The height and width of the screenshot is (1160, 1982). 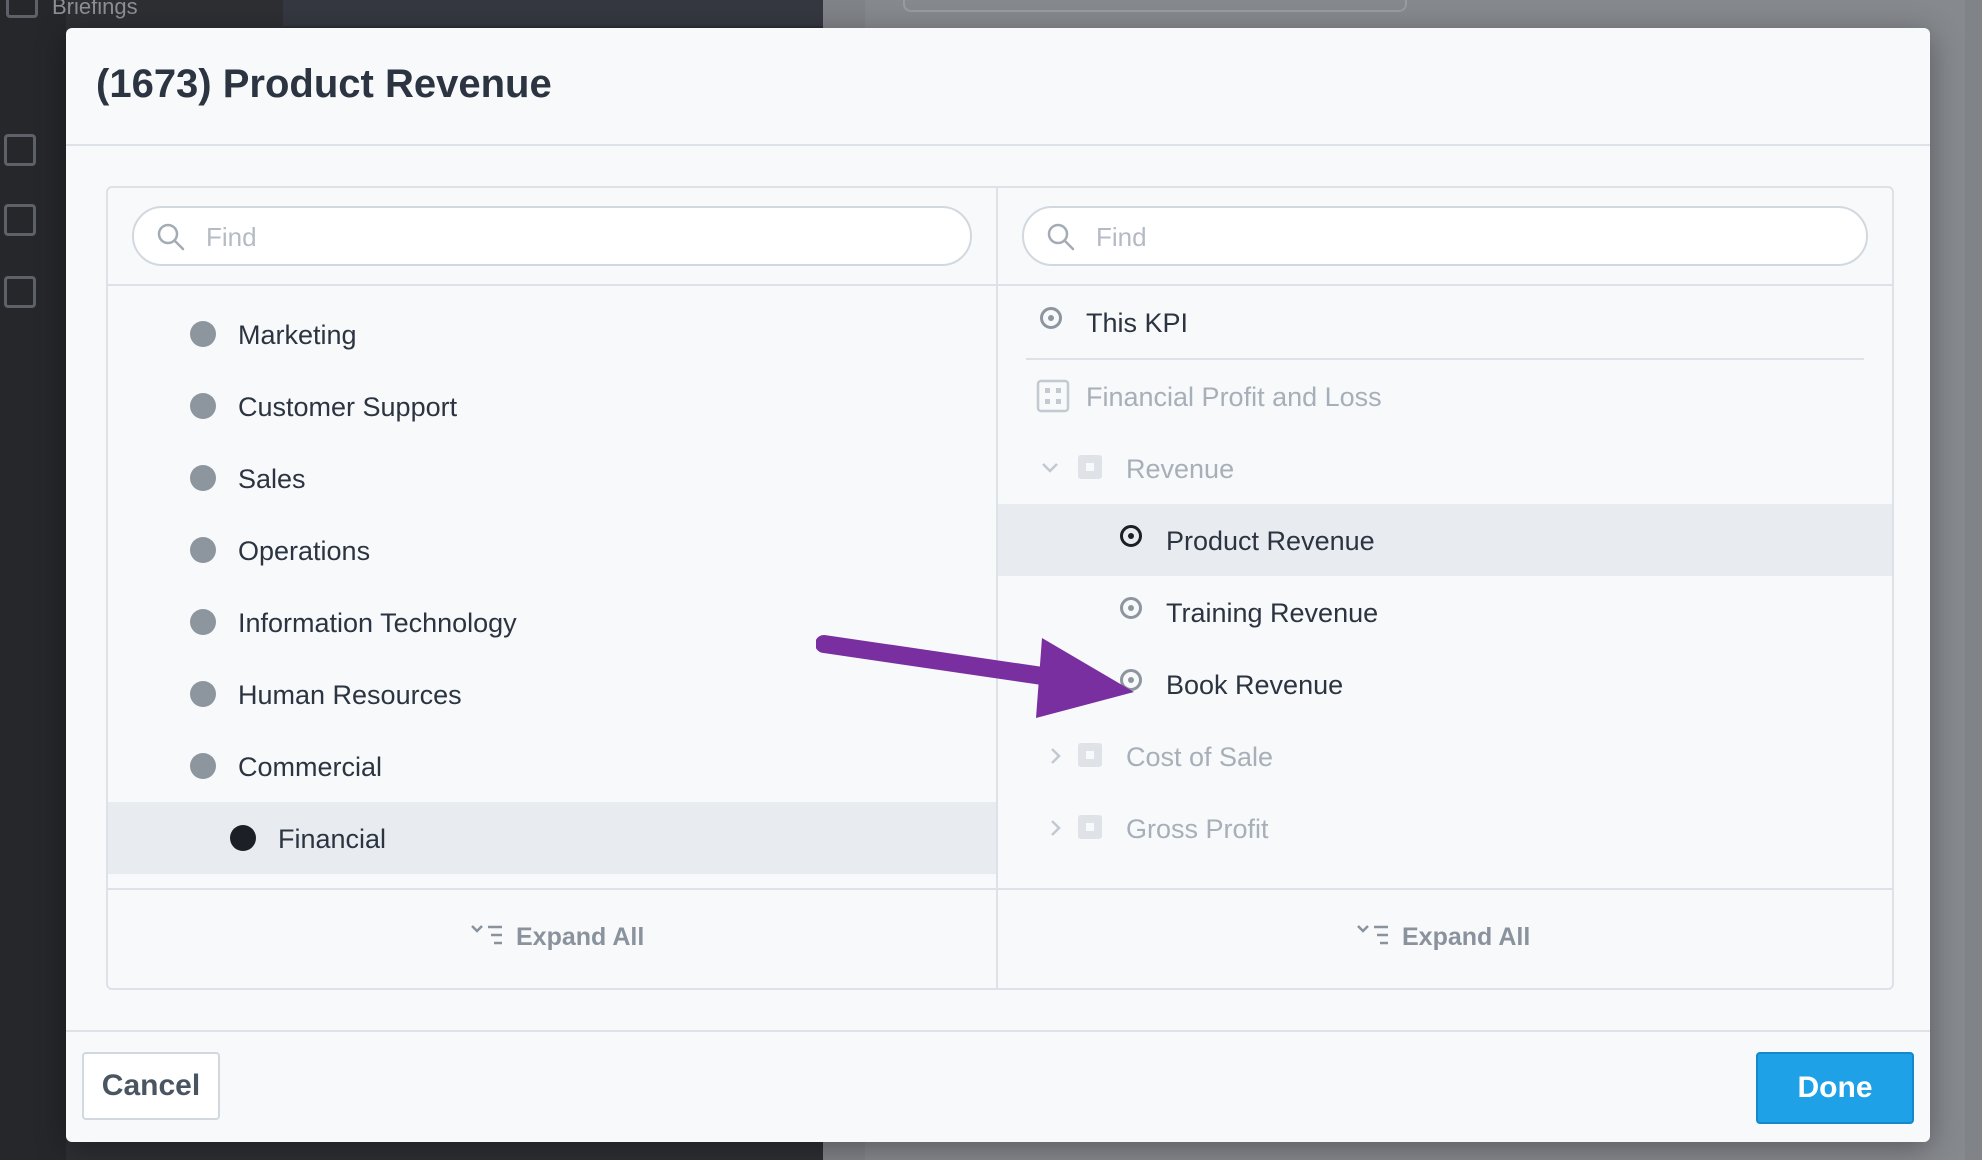 I want to click on tree-item-label: This KPI, so click(x=1137, y=323).